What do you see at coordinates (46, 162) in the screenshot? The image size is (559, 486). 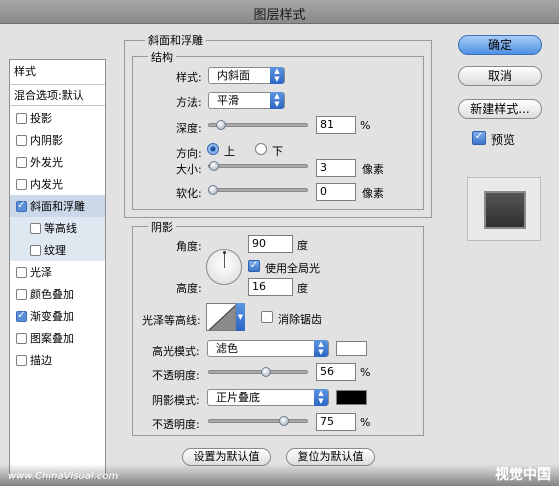 I see `style-item-label: 外发光` at bounding box center [46, 162].